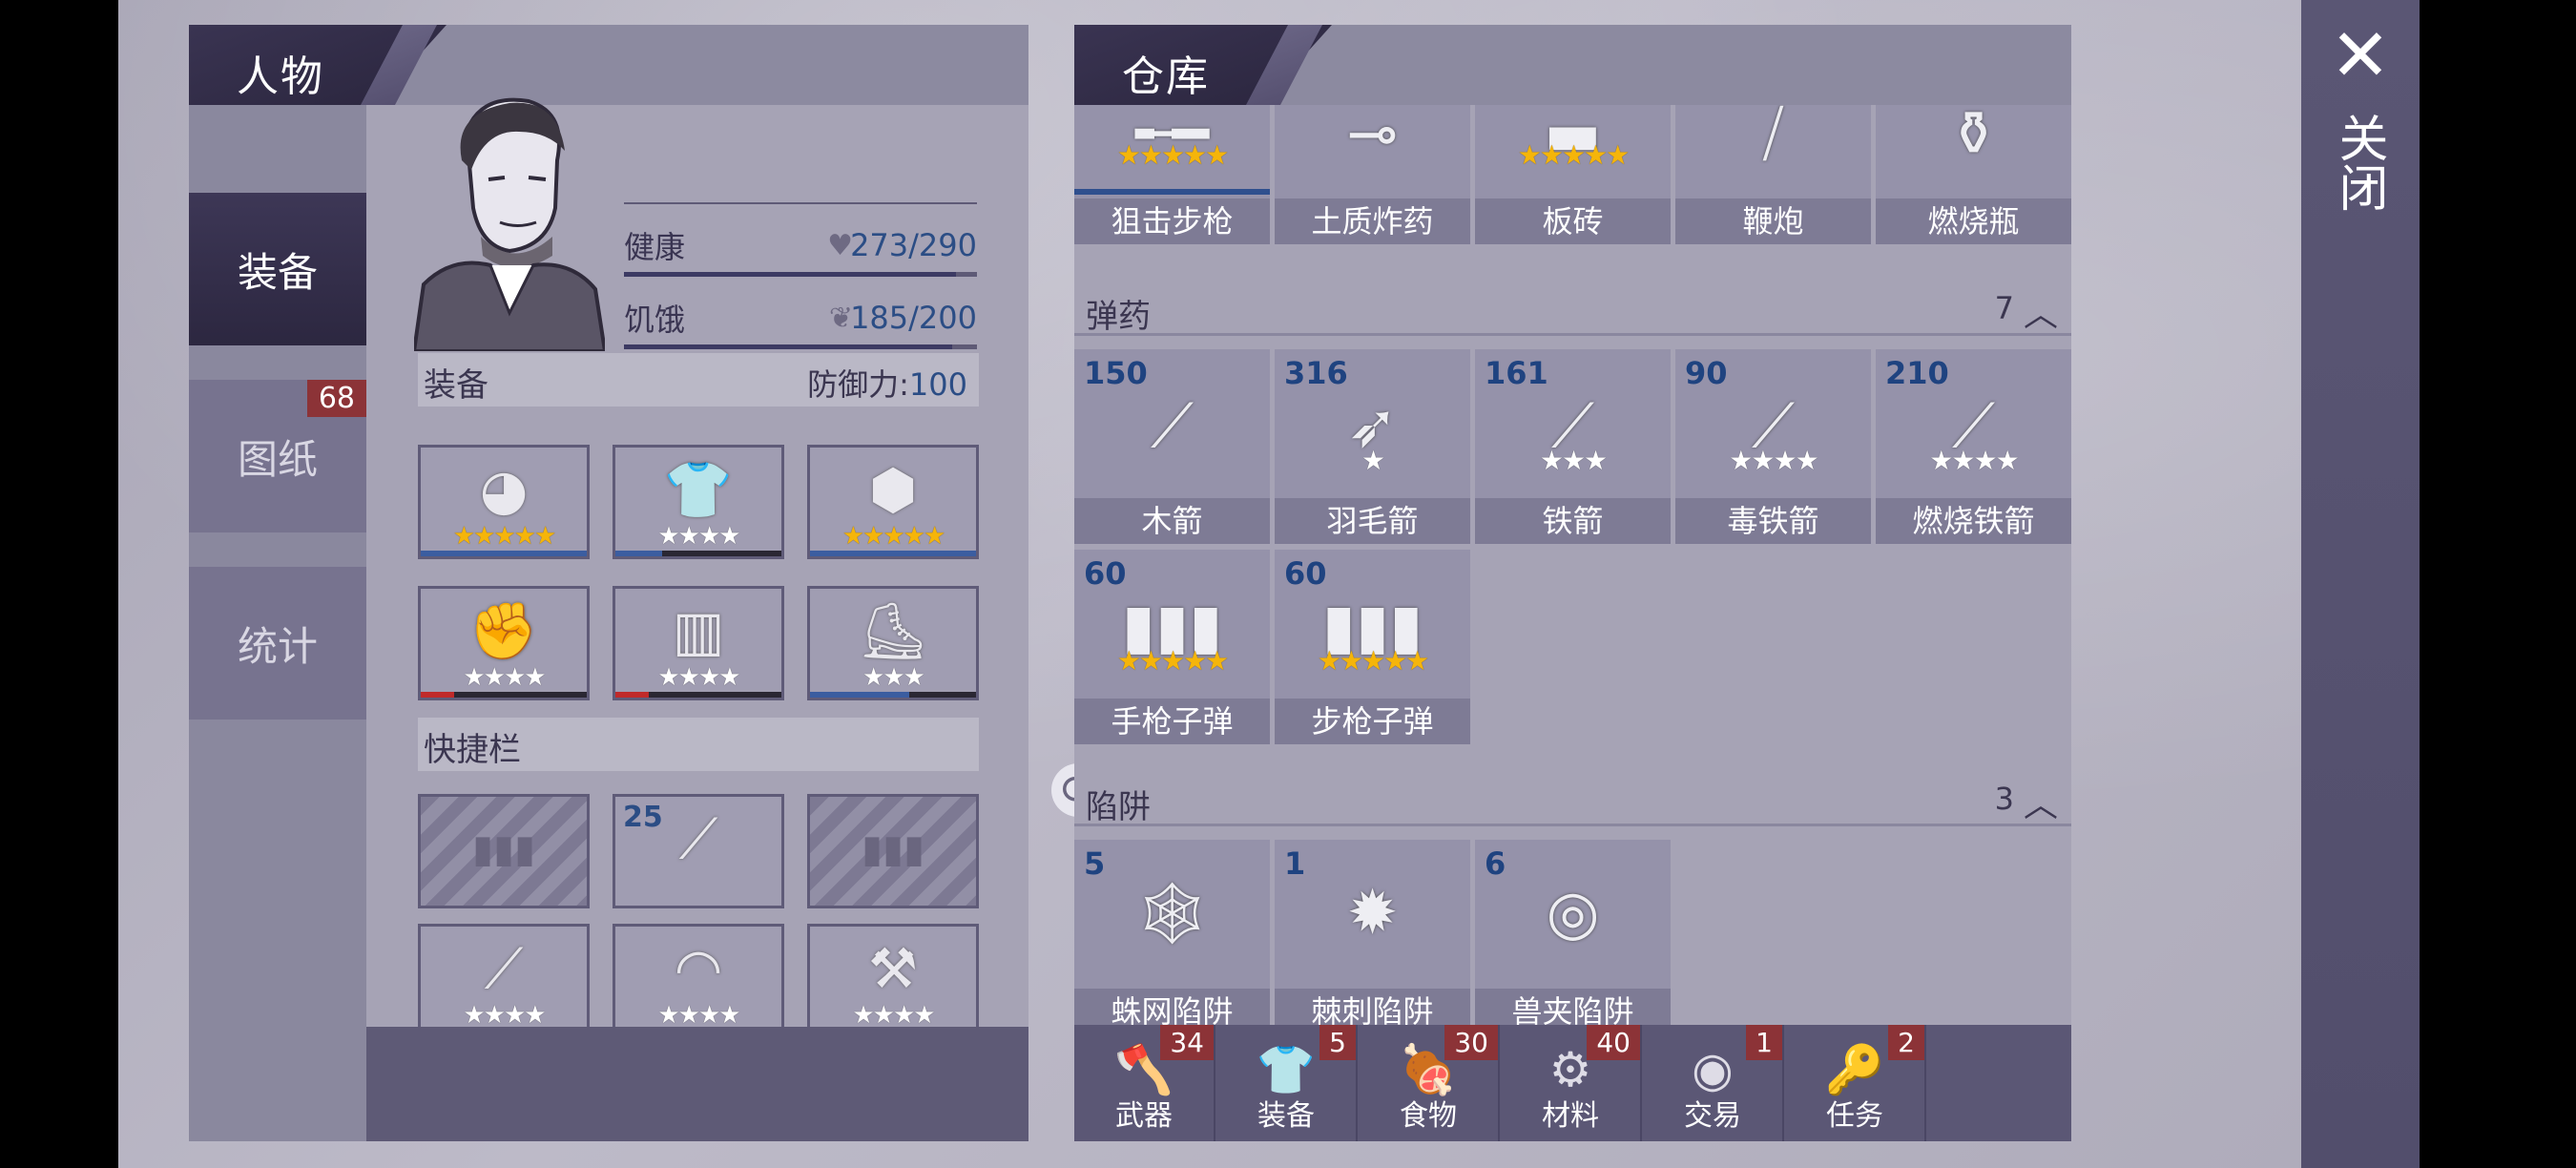  Describe the element at coordinates (1973, 137) in the screenshot. I see `molotov-icon: ⚱` at that location.